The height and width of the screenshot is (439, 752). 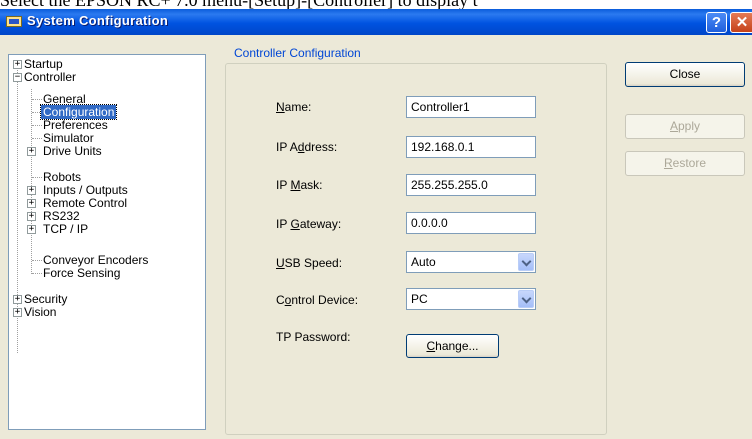 I want to click on usb-speed-value: Auto, so click(x=423, y=262).